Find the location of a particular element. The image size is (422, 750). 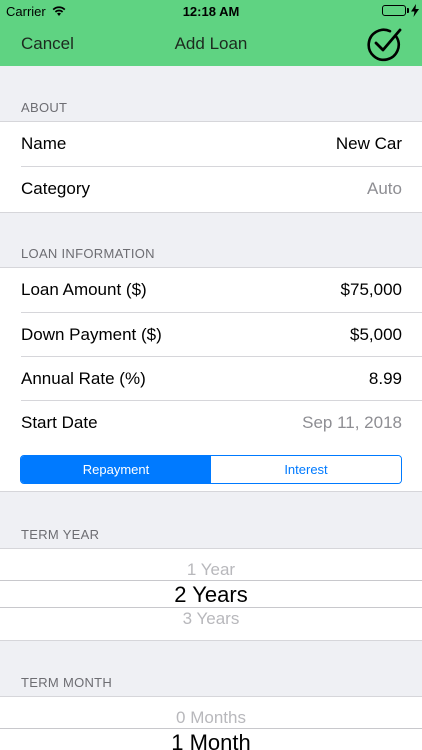

category-label: Category is located at coordinates (55, 188).